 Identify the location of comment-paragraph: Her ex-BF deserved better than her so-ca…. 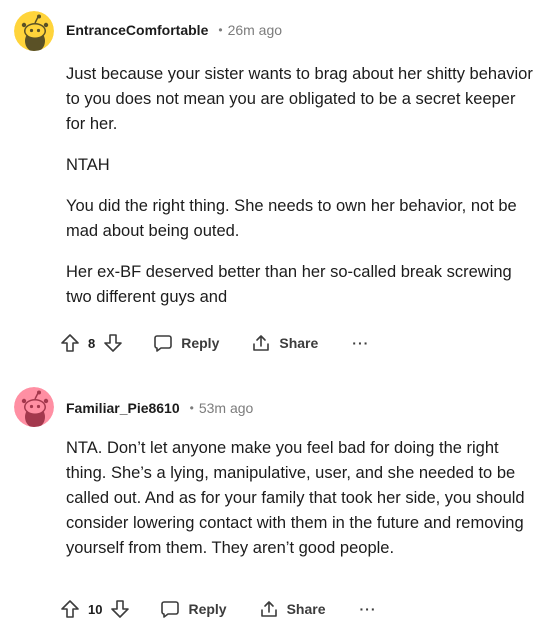
(289, 284).